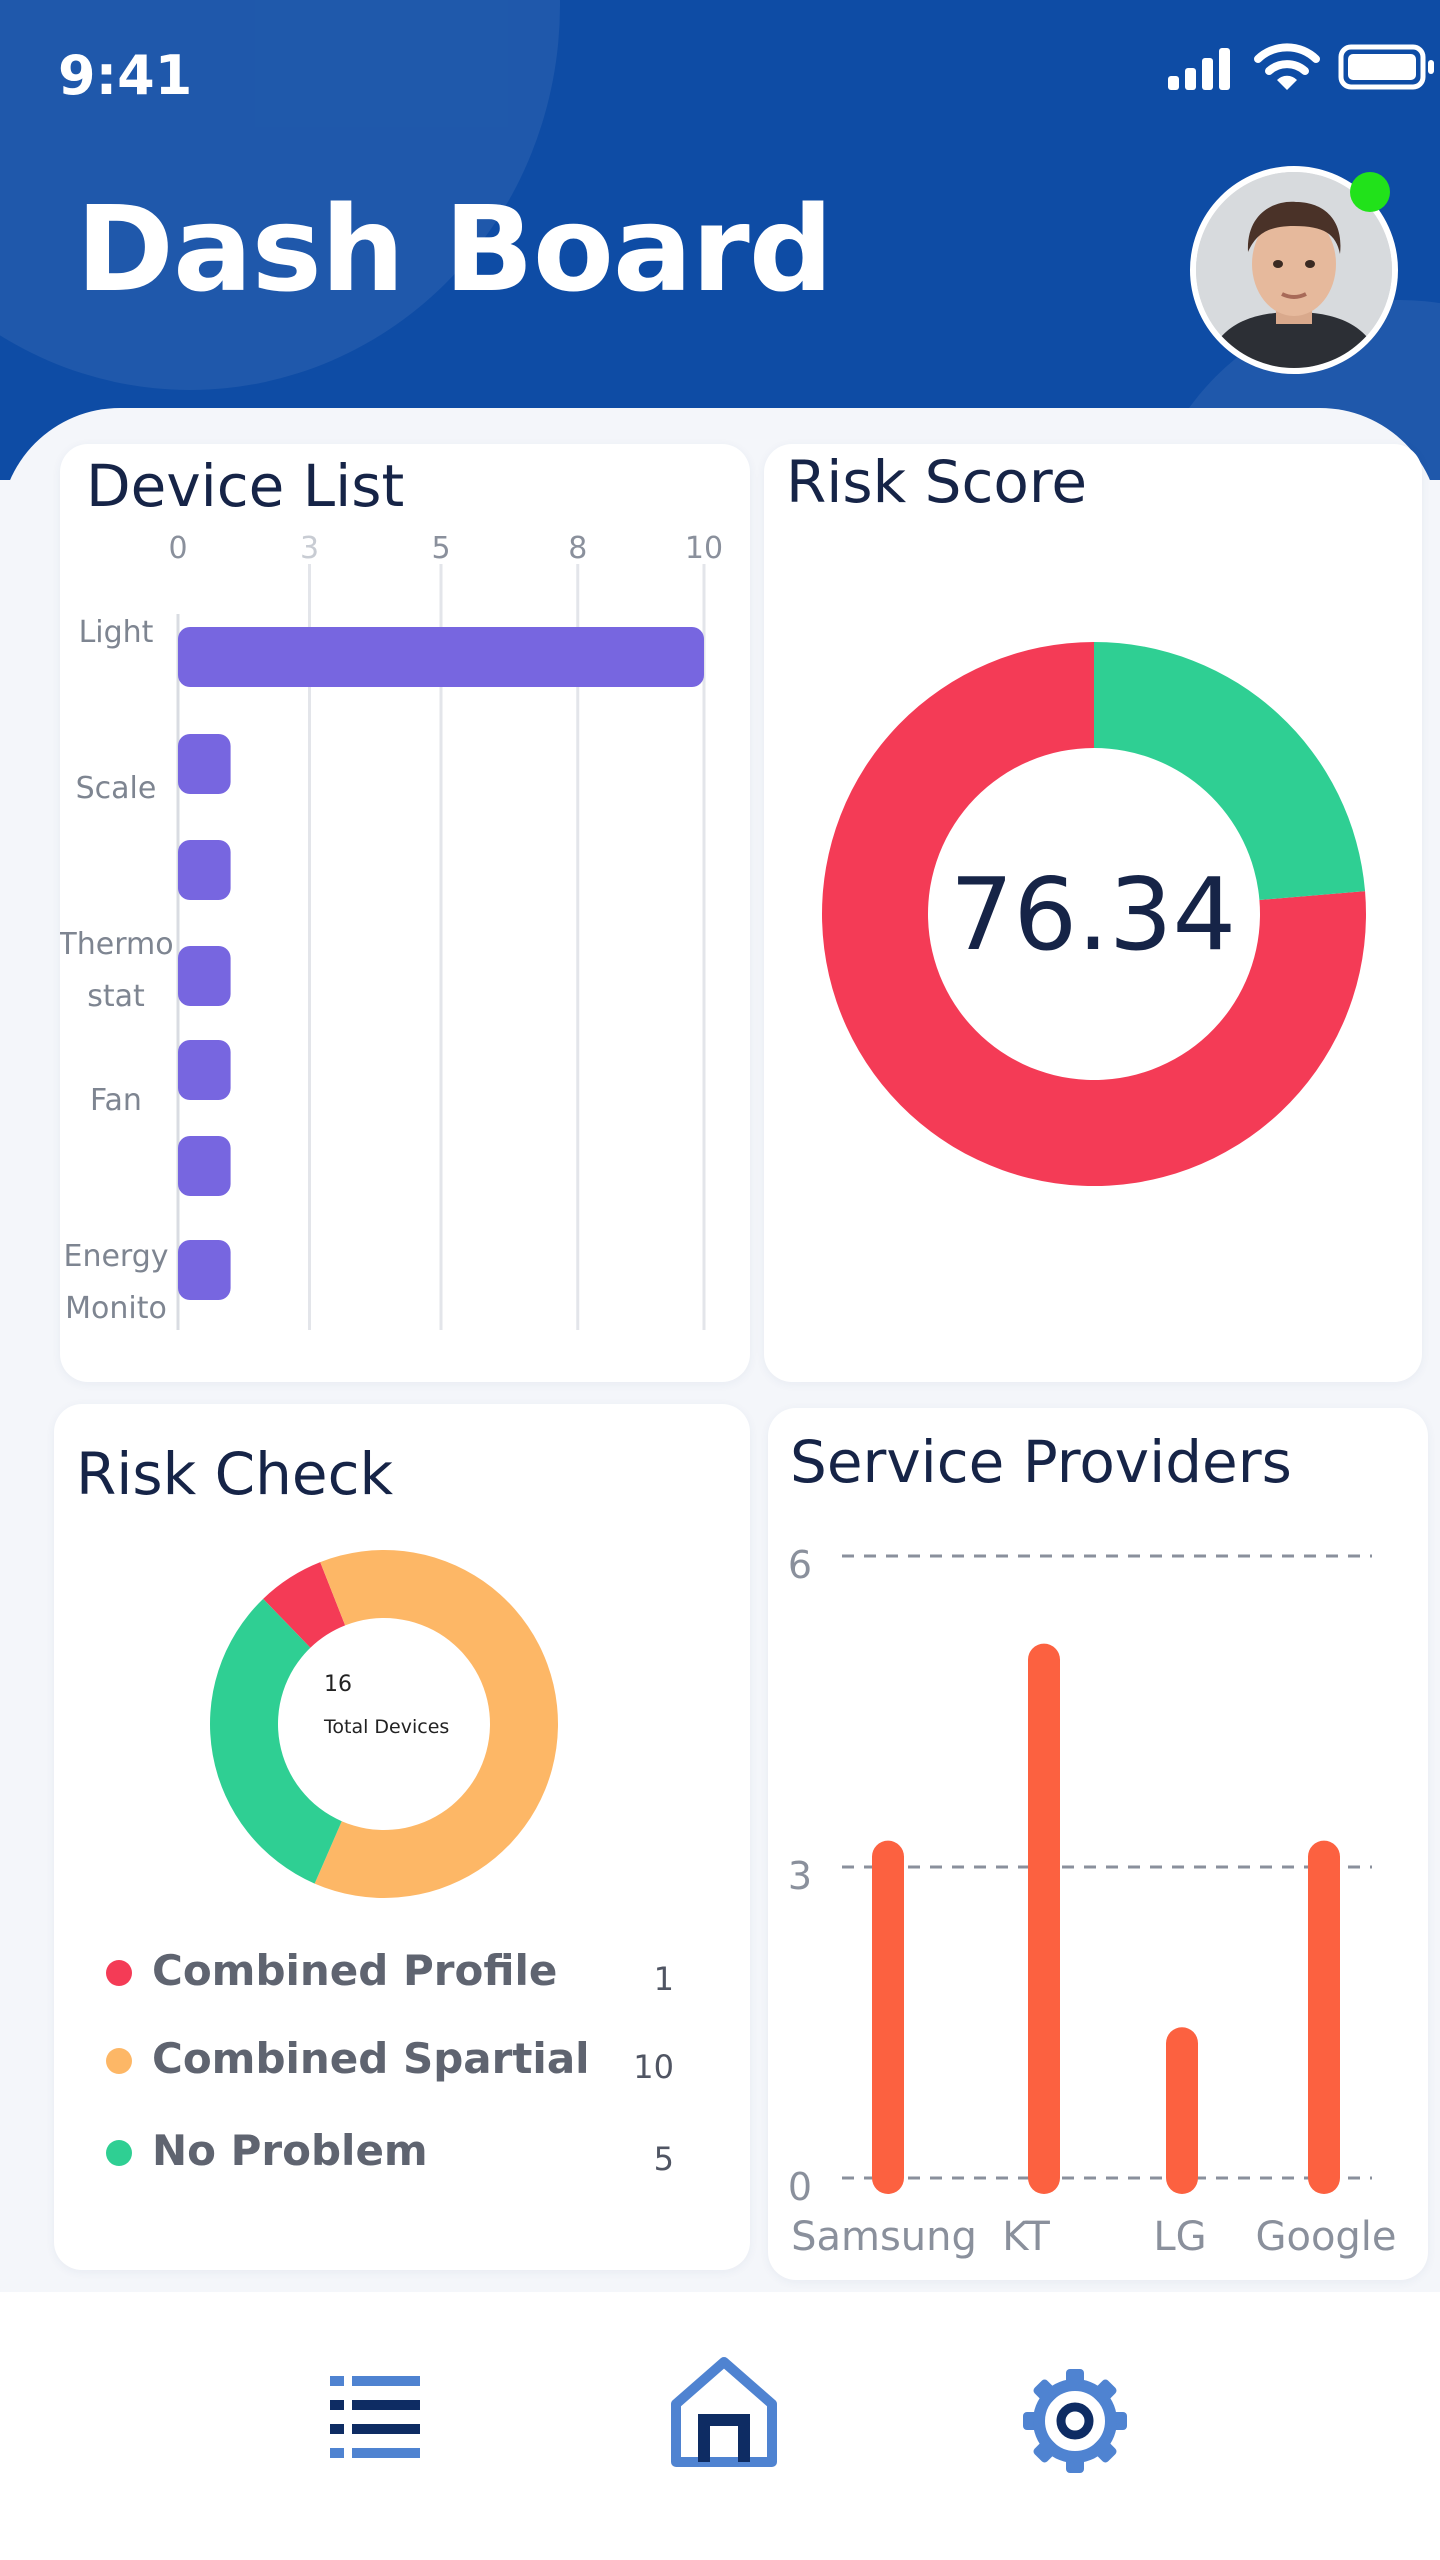 The width and height of the screenshot is (1440, 2560). Describe the element at coordinates (115, 1282) in the screenshot. I see `y-category-label: Energy Monito` at that location.